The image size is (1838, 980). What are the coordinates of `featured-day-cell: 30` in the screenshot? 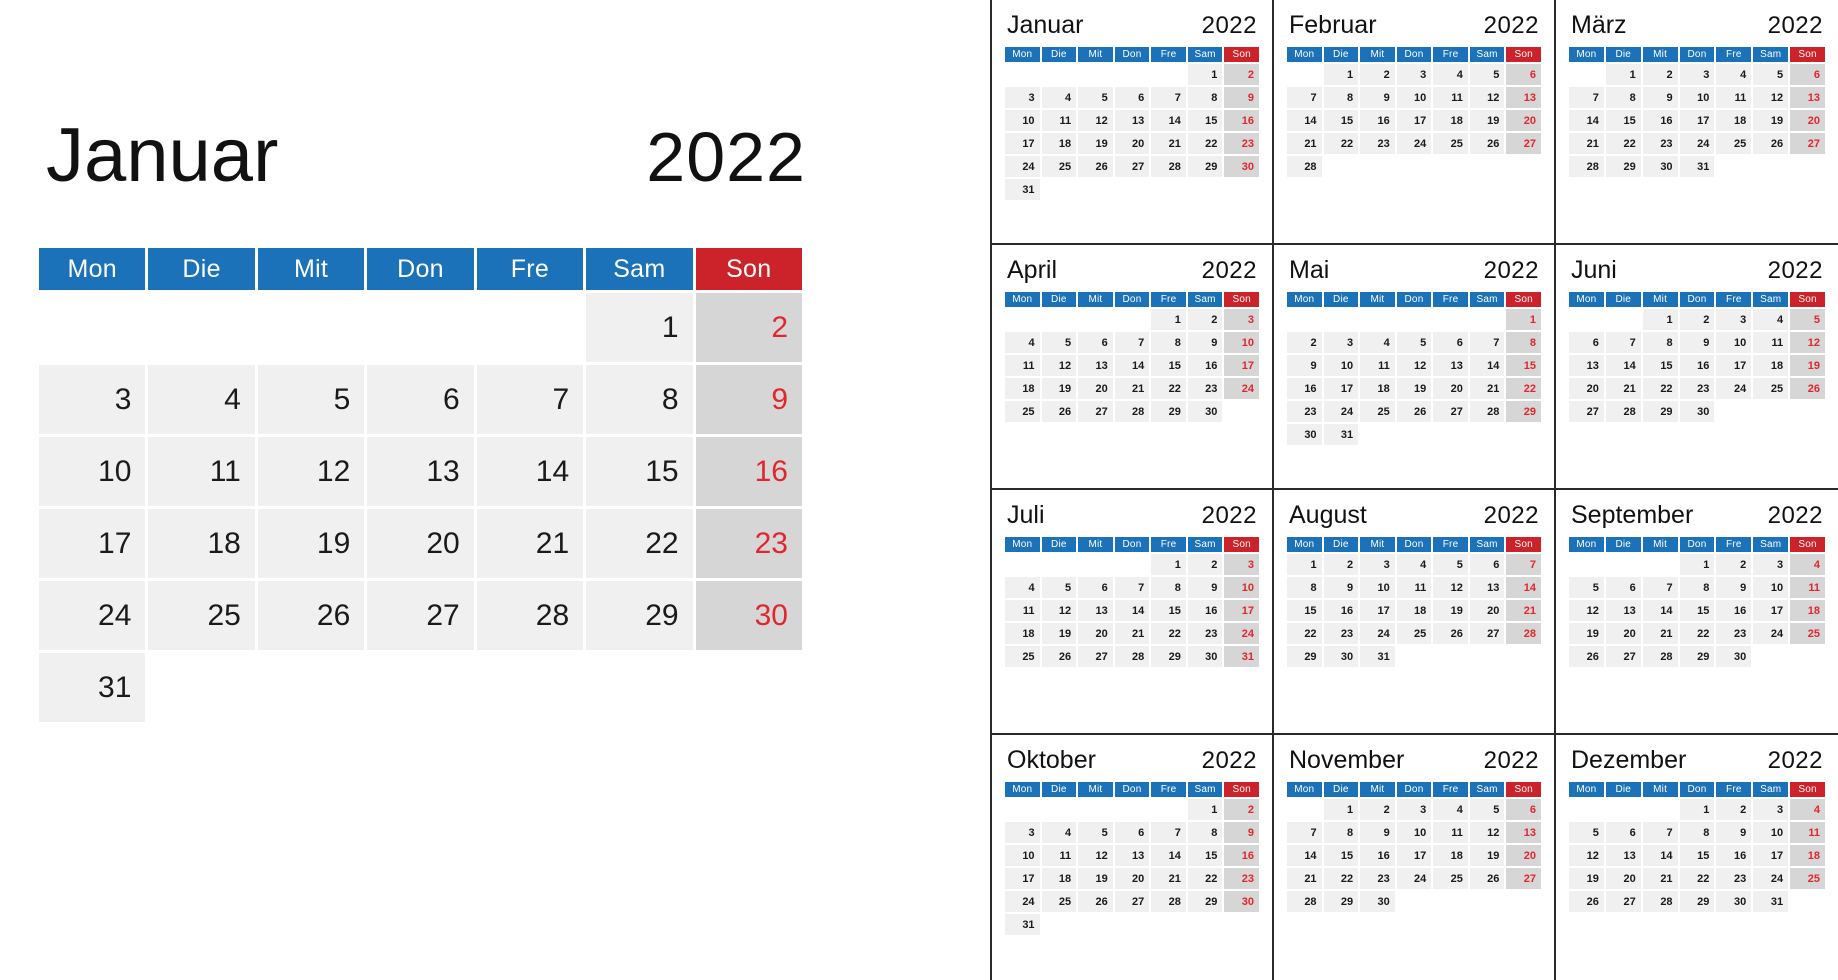 It's located at (748, 615).